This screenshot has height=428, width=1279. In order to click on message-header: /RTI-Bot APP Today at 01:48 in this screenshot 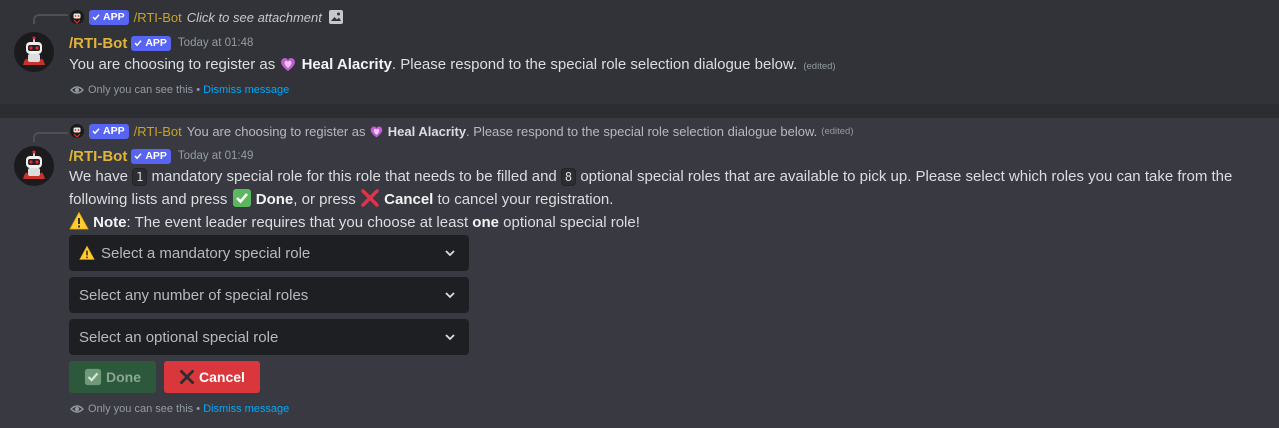, I will do `click(161, 43)`.